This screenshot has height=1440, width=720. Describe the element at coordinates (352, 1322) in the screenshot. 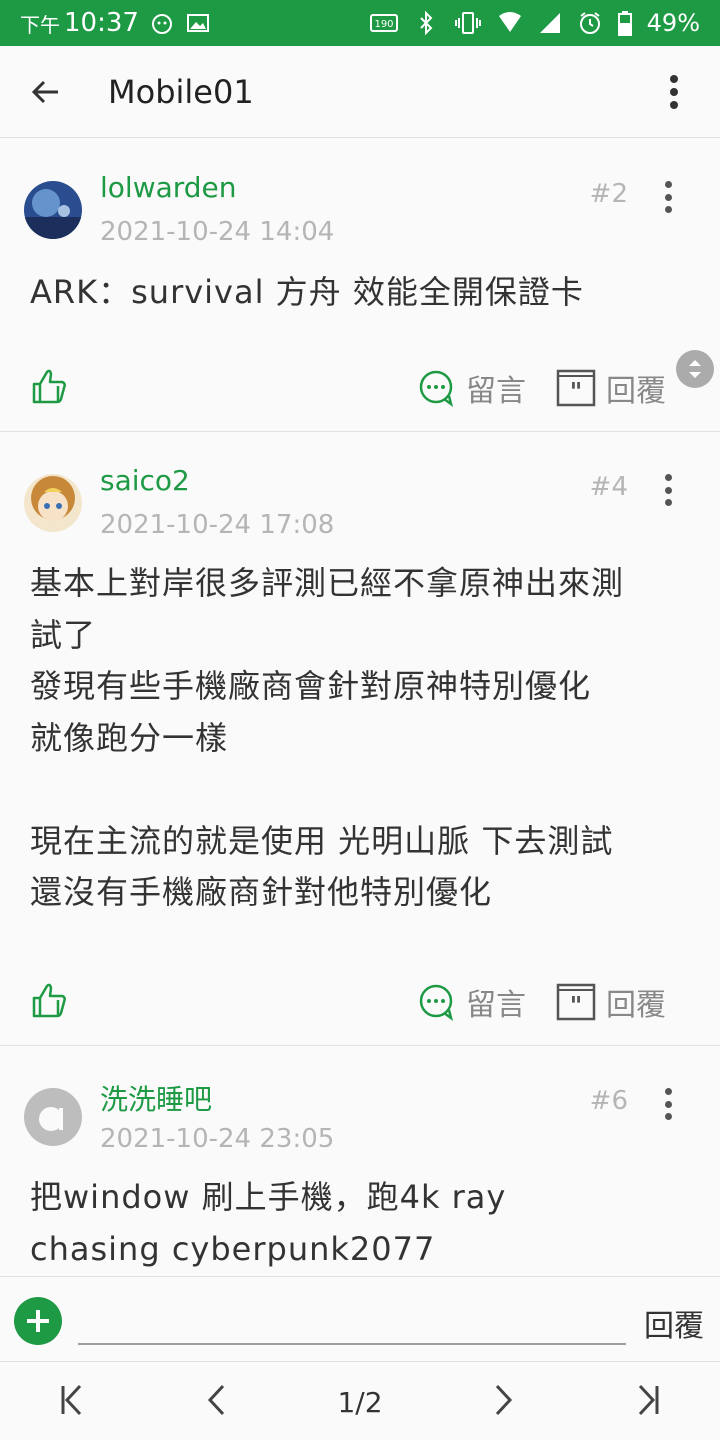

I see `reply-input` at that location.